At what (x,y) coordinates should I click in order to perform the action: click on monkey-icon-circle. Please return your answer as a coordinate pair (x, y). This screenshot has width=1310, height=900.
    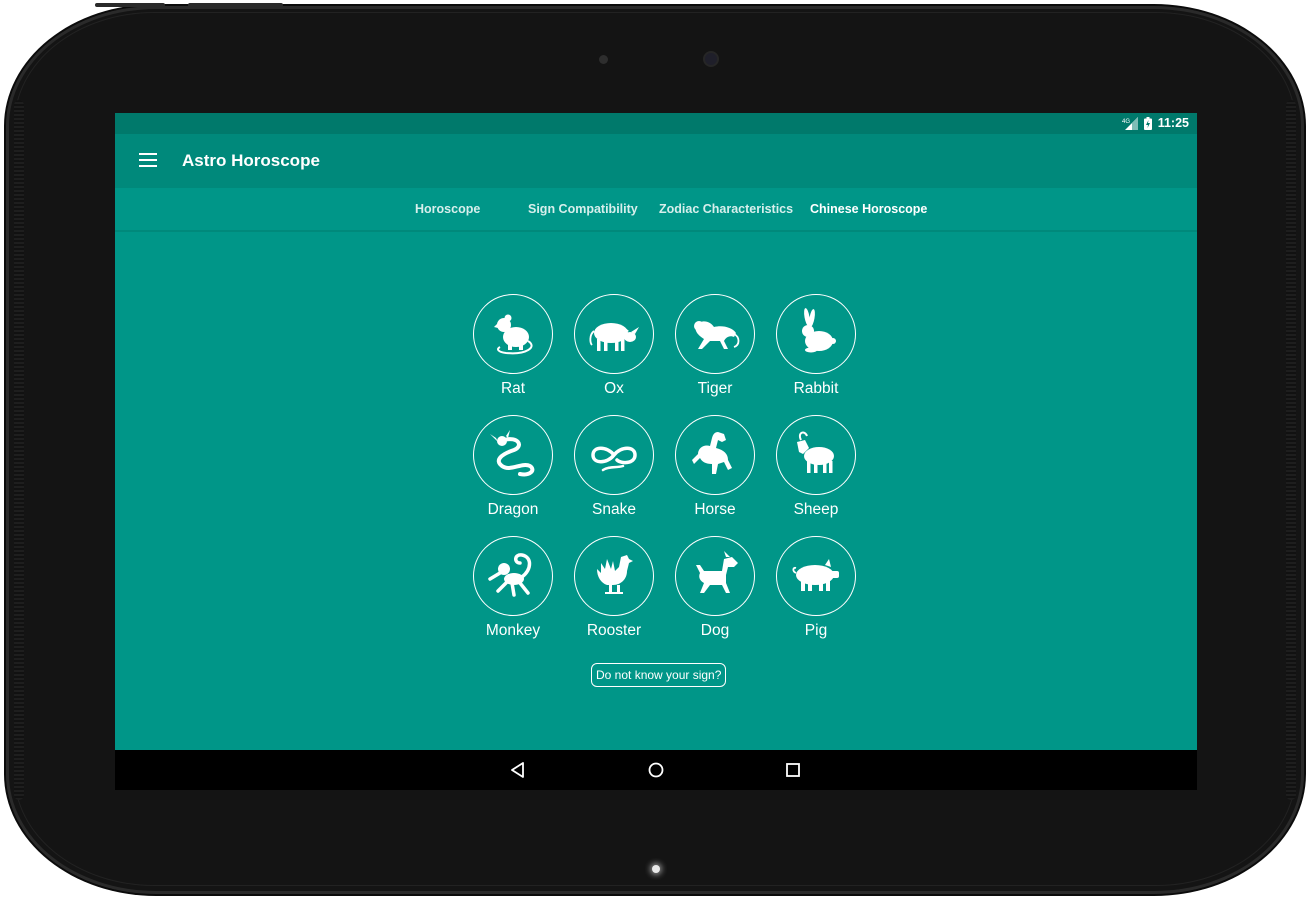
    Looking at the image, I should click on (513, 576).